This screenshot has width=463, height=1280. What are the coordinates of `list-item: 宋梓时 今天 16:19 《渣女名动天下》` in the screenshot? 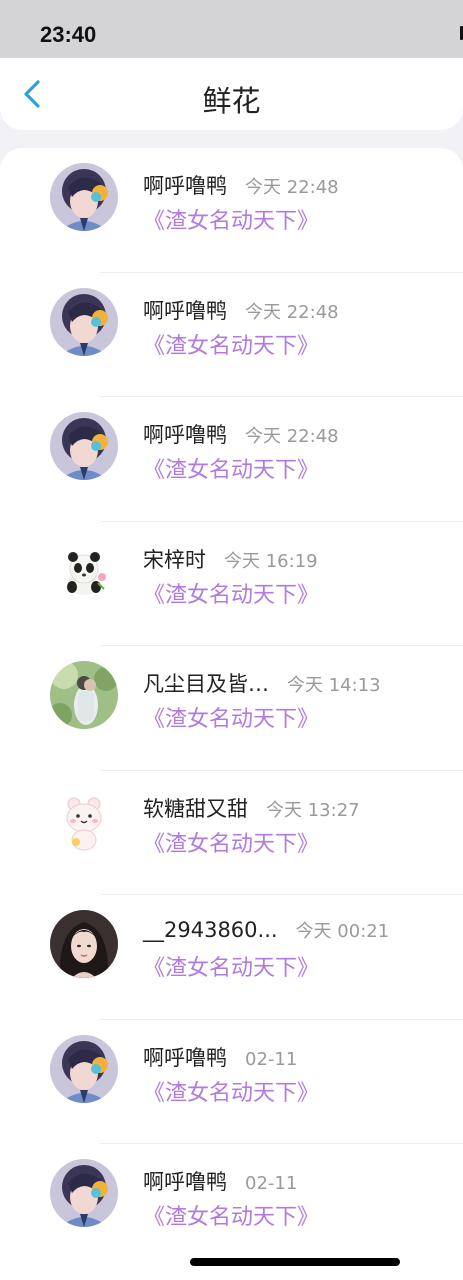 It's located at (231, 584).